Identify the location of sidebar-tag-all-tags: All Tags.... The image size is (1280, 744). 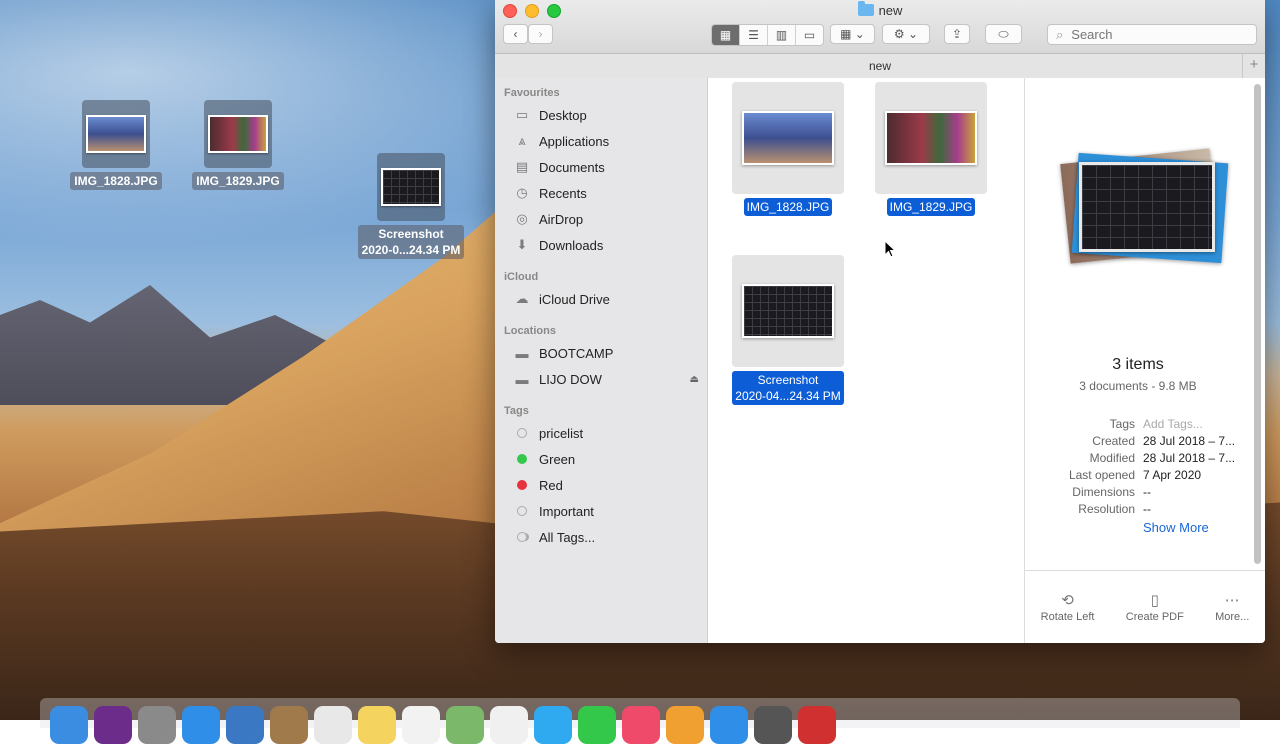
(601, 537).